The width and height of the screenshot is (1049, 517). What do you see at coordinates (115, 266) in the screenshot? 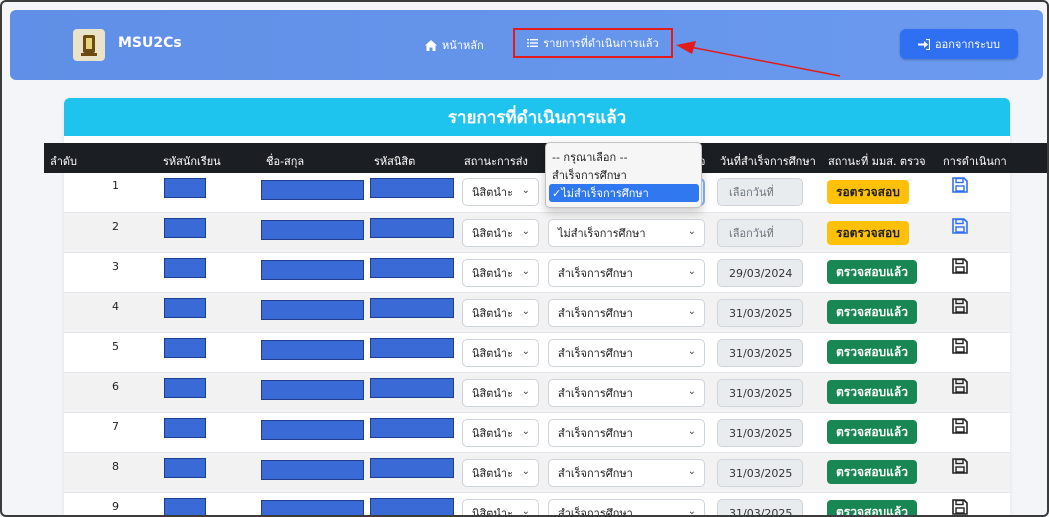
I see `row-index: 3` at bounding box center [115, 266].